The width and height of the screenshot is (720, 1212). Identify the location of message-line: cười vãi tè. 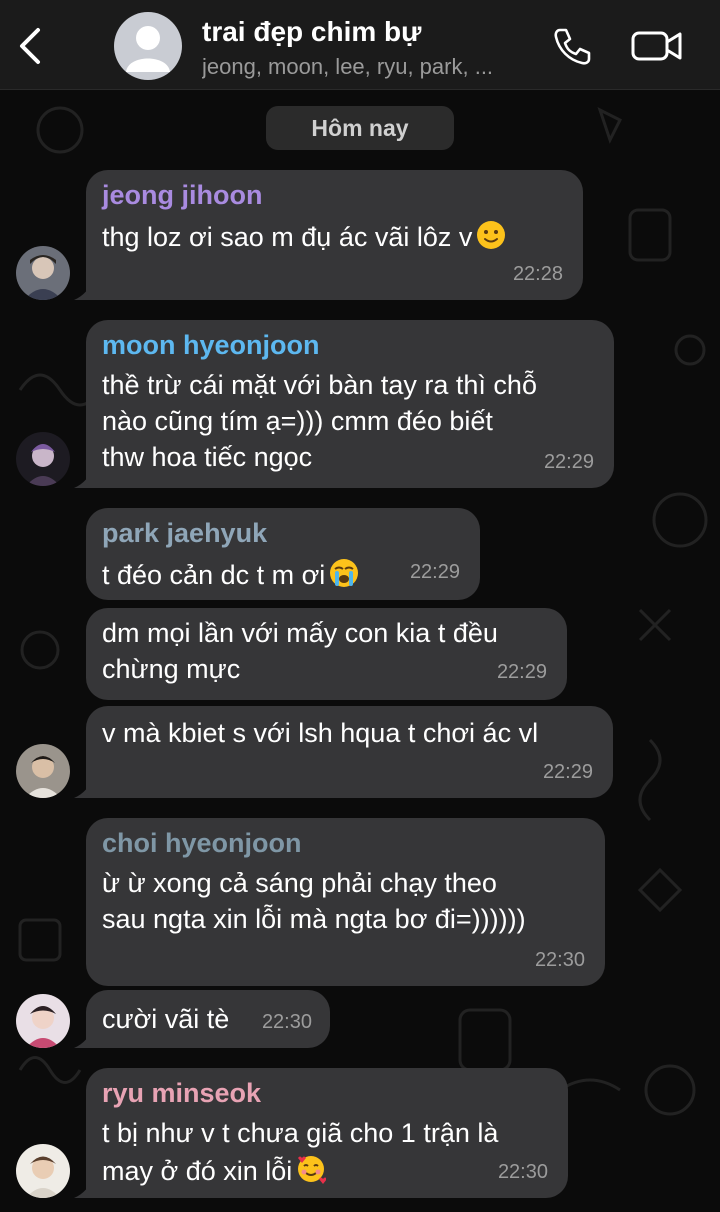
(166, 1019).